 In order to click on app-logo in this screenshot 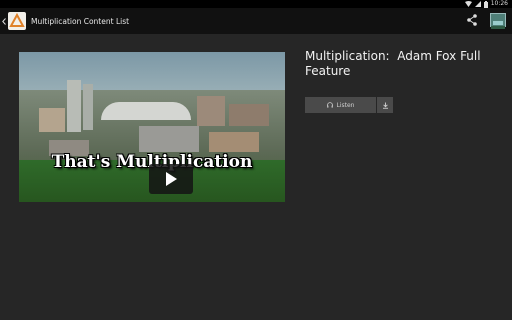, I will do `click(17, 21)`.